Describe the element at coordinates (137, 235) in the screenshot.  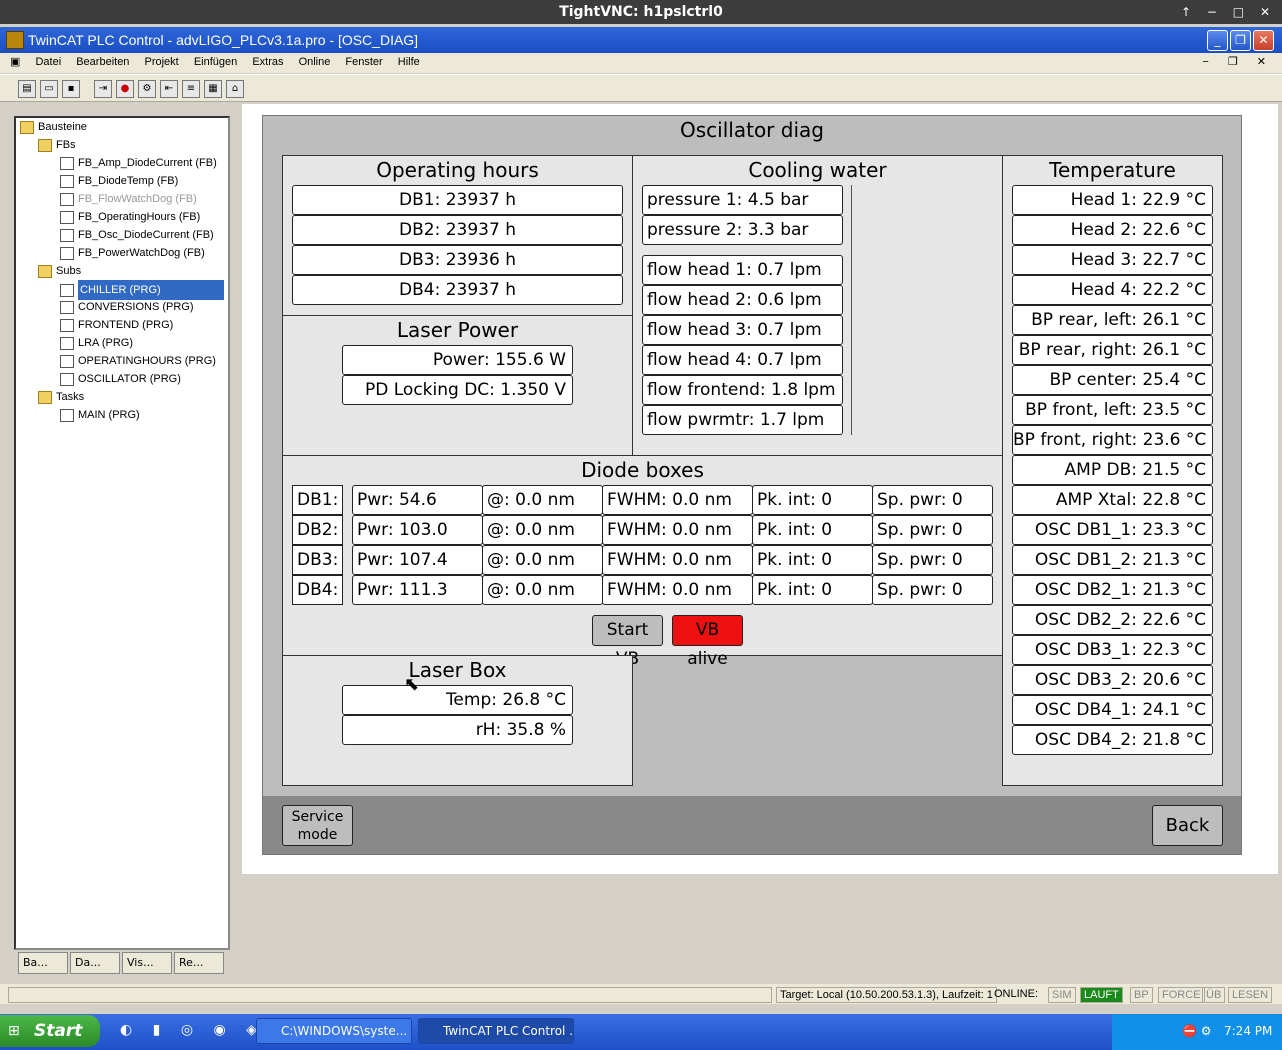
I see `tree-item-fb-osc-diodecurrent: FB_Osc_DiodeCurrent (FB)` at that location.